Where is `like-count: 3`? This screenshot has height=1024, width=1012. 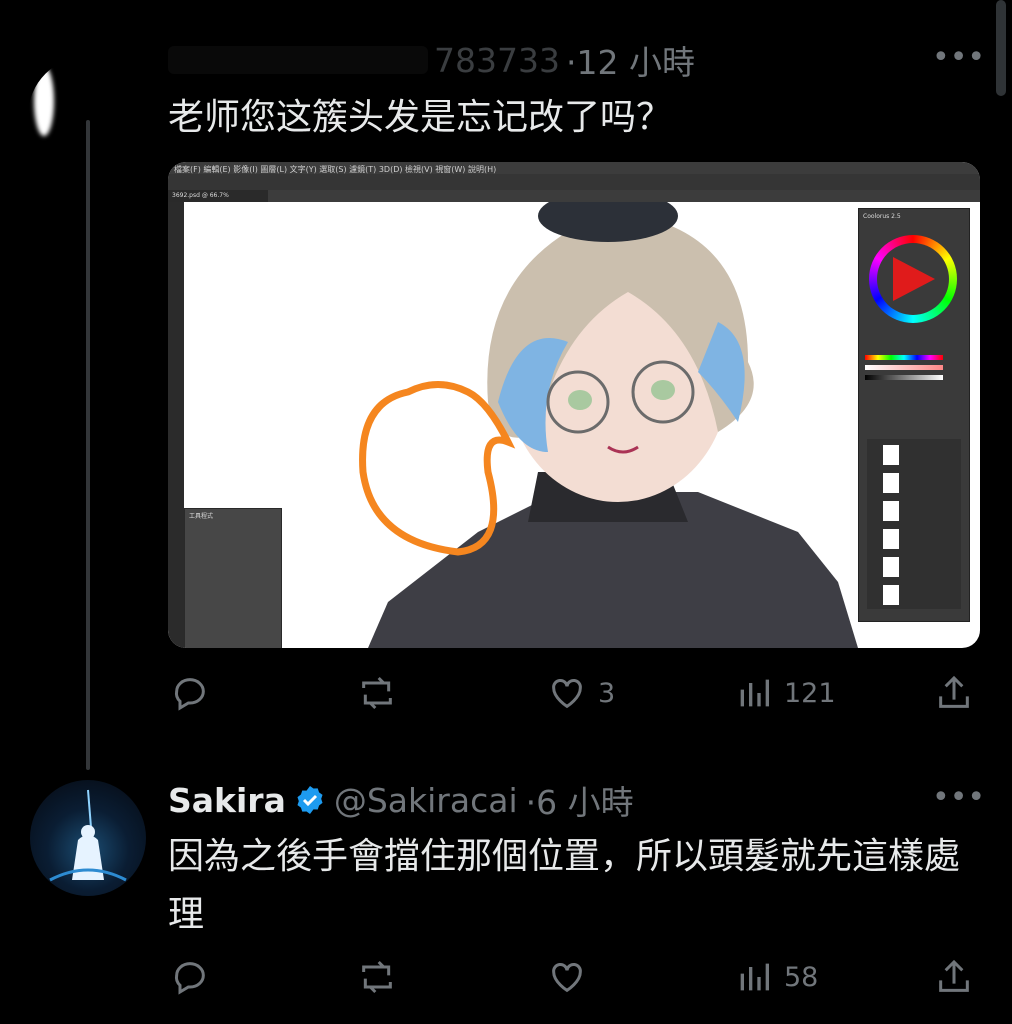
like-count: 3 is located at coordinates (607, 693).